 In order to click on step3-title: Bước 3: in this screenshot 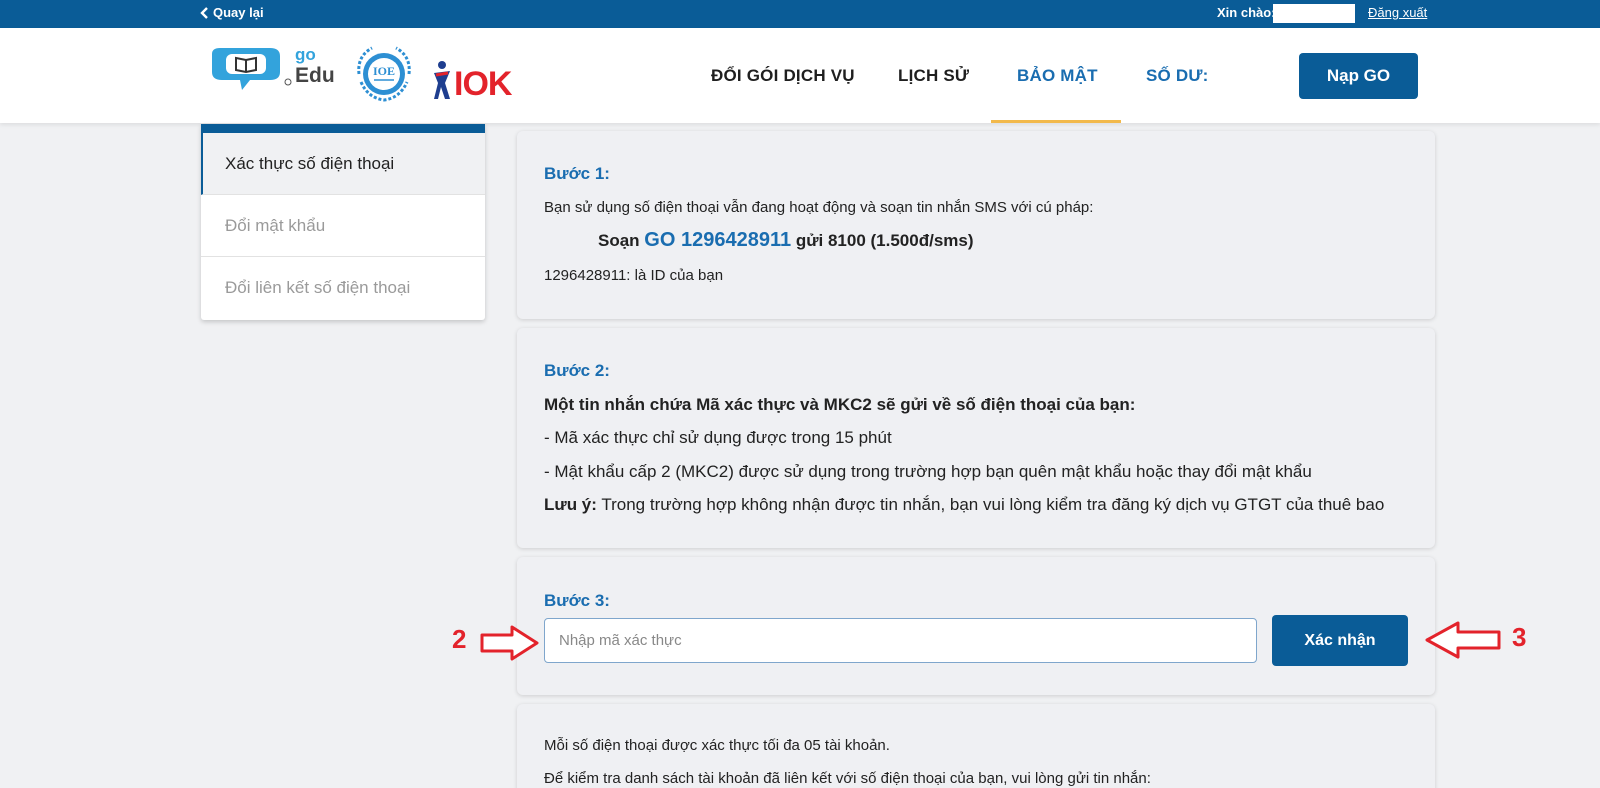, I will do `click(577, 600)`.